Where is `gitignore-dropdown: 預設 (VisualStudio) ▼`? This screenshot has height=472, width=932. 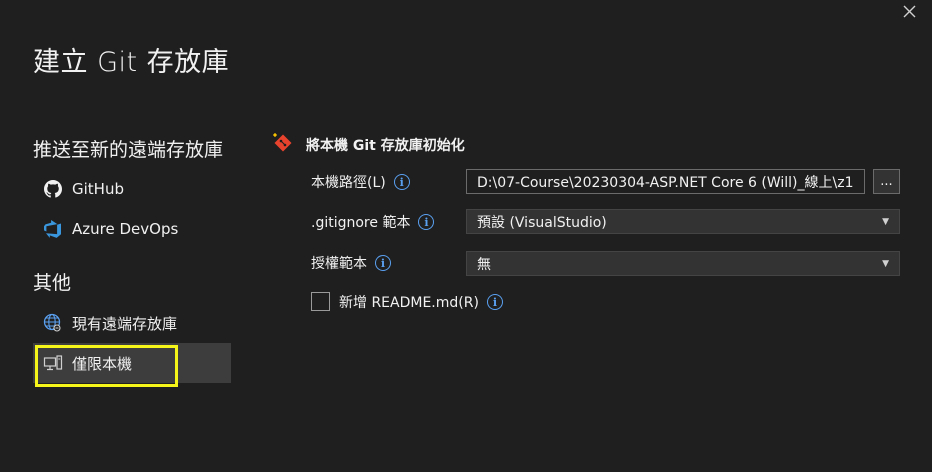 gitignore-dropdown: 預設 (VisualStudio) ▼ is located at coordinates (683, 221).